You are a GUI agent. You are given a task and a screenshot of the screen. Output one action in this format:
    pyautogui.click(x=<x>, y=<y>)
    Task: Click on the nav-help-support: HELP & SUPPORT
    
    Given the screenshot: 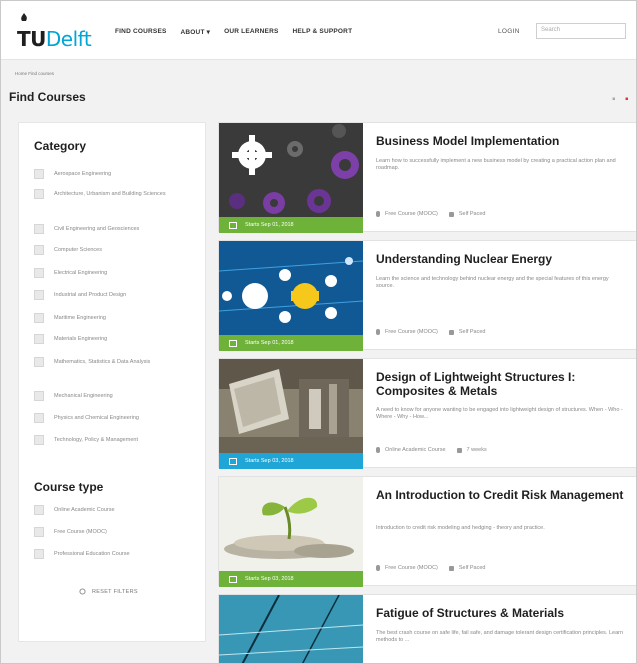 What is the action you would take?
    pyautogui.click(x=323, y=32)
    